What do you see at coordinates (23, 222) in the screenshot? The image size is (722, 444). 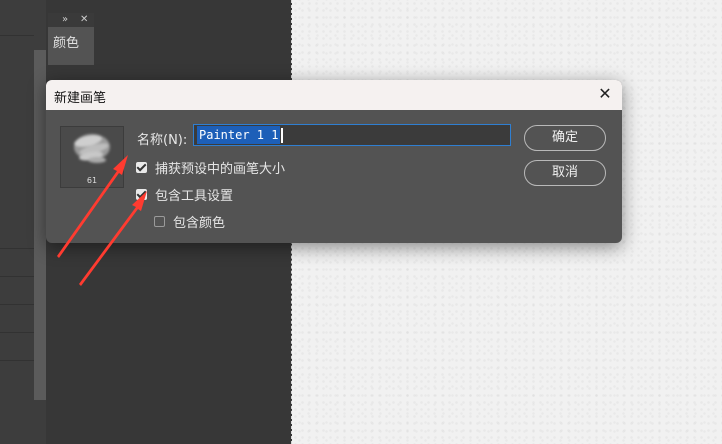 I see `left-panel` at bounding box center [23, 222].